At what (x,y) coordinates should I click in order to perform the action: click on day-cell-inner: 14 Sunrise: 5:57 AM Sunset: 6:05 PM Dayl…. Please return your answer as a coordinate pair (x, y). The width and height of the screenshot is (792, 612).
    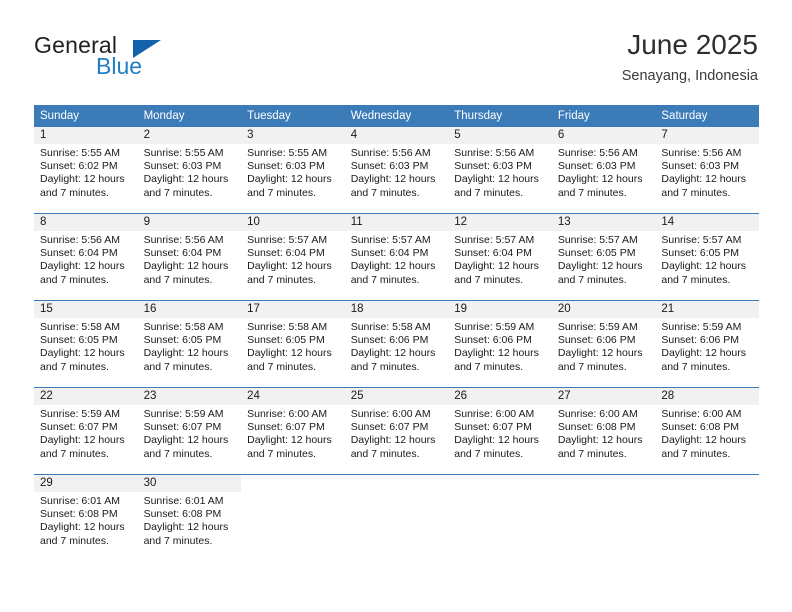
    Looking at the image, I should click on (707, 257).